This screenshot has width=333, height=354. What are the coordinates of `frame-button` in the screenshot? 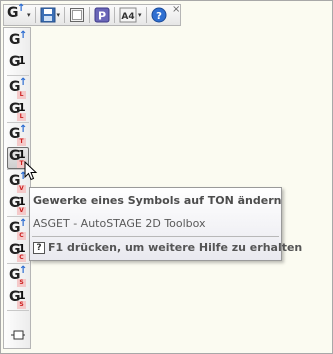 It's located at (77, 15).